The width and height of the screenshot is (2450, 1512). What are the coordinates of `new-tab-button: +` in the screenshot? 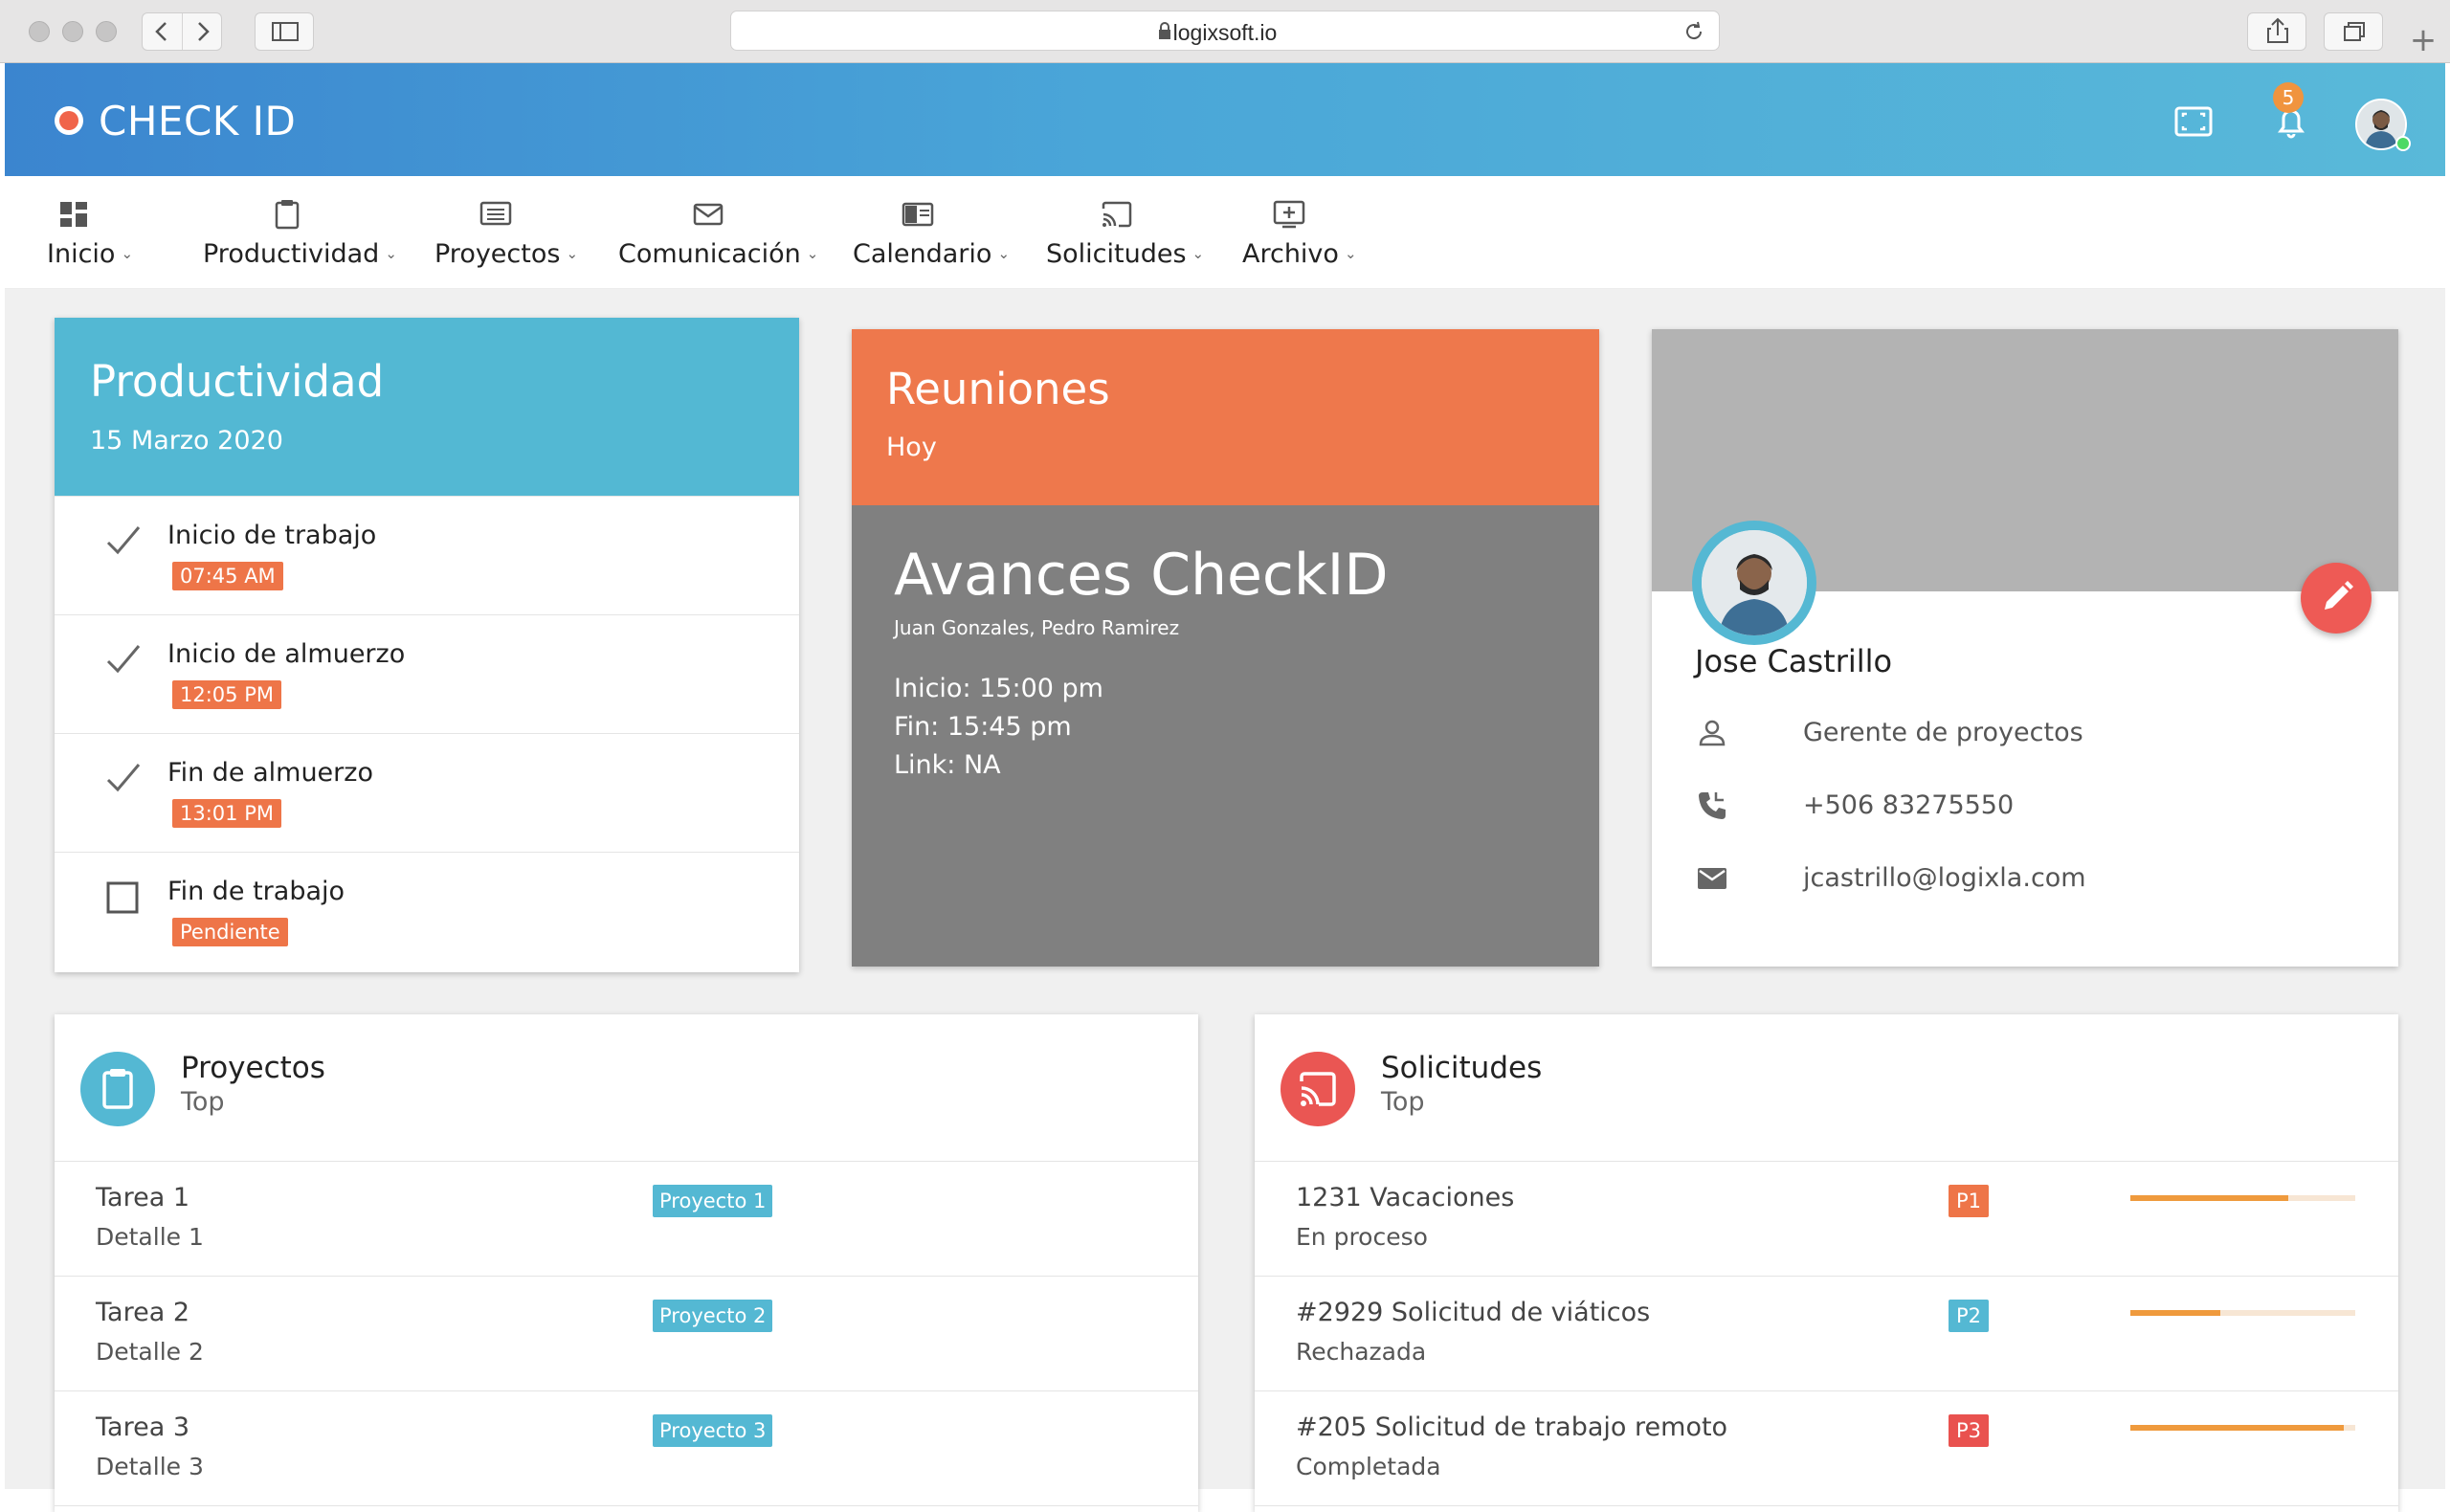 It's located at (2423, 40).